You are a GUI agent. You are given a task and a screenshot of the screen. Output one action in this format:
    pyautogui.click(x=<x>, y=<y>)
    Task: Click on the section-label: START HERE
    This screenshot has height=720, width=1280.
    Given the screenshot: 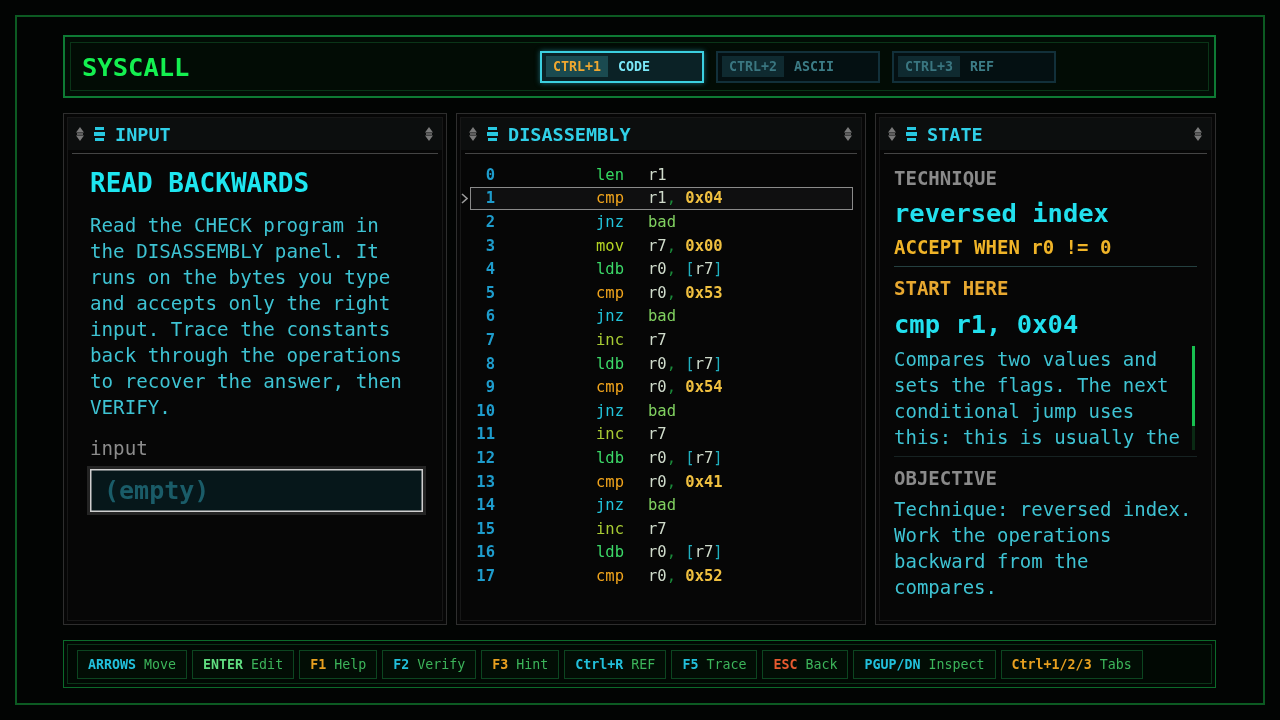 What is the action you would take?
    pyautogui.click(x=952, y=288)
    